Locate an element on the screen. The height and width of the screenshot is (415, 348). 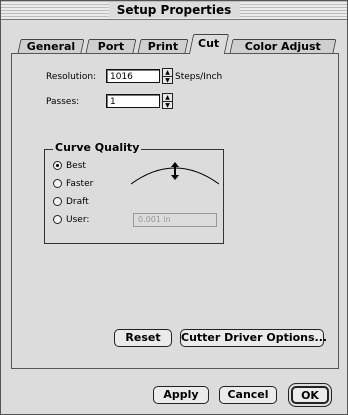
tab-print: Print is located at coordinates (163, 46).